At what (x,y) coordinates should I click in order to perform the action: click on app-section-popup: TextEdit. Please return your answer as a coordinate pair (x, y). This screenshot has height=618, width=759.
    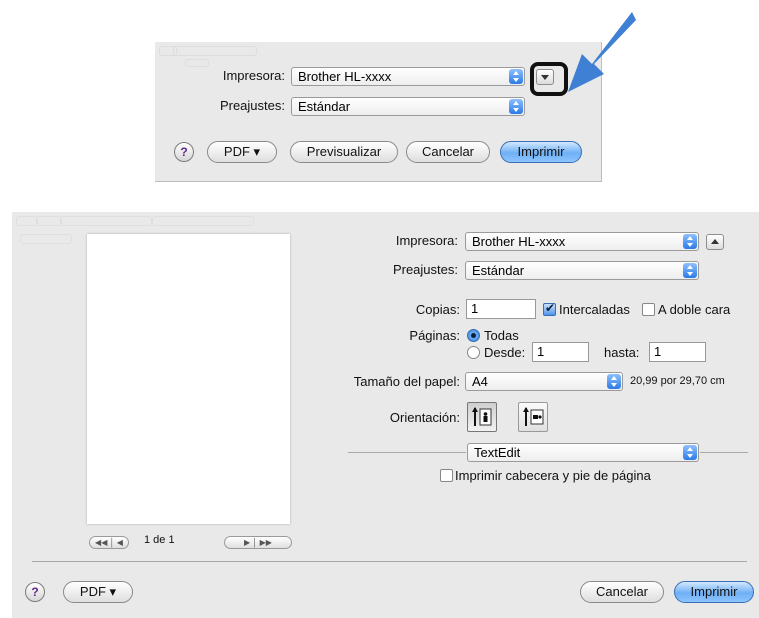
    Looking at the image, I should click on (583, 452).